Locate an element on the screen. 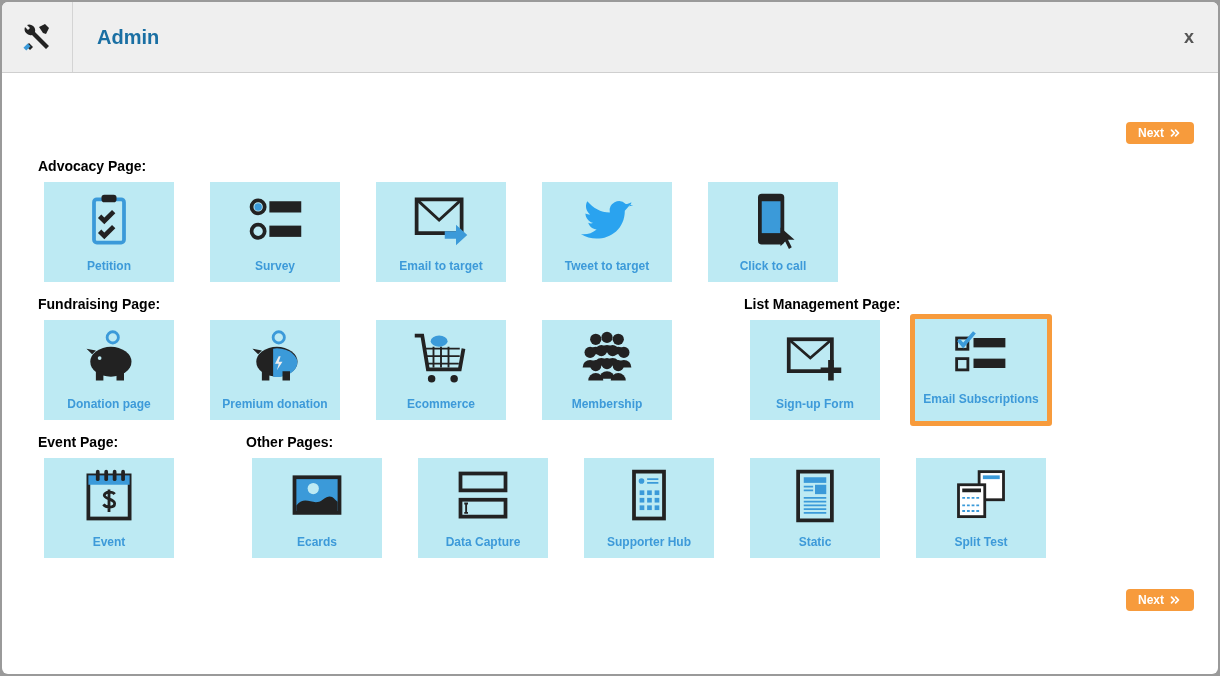 The height and width of the screenshot is (676, 1220). page-type-tile: Ecards is located at coordinates (317, 508).